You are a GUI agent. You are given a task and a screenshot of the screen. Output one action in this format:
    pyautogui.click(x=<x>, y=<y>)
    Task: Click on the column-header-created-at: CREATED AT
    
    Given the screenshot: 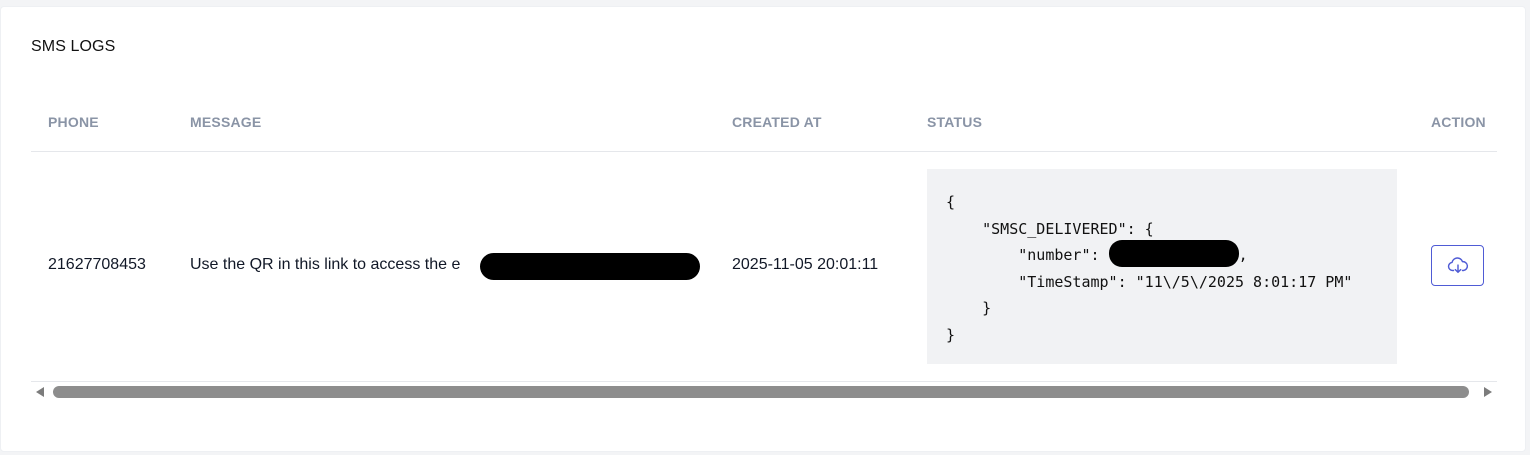 What is the action you would take?
    pyautogui.click(x=777, y=122)
    